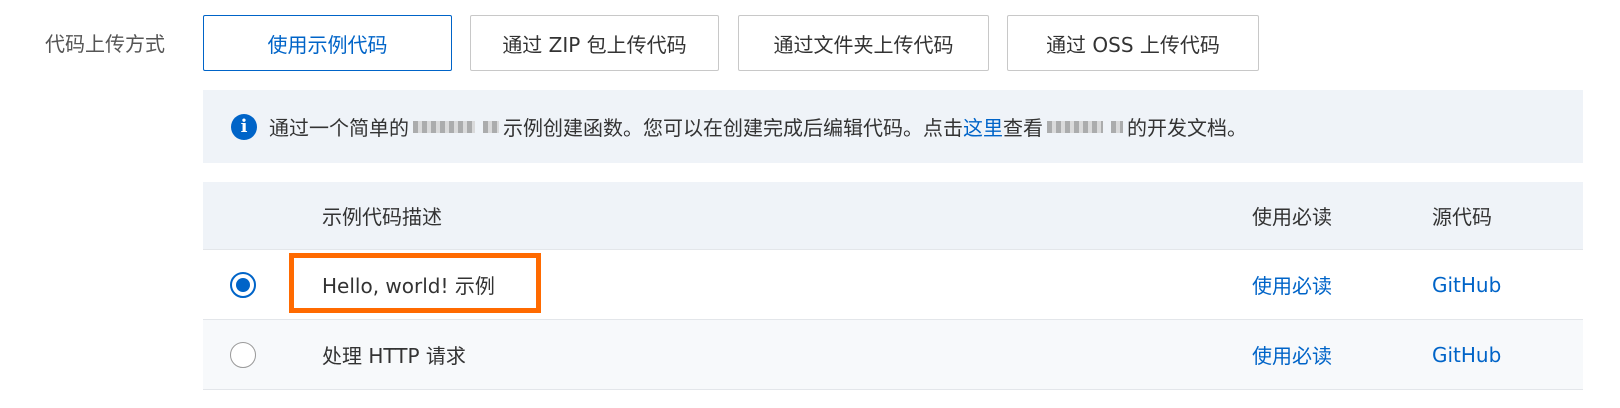 The height and width of the screenshot is (408, 1620). What do you see at coordinates (382, 217) in the screenshot?
I see `header-description: 示例代码描述` at bounding box center [382, 217].